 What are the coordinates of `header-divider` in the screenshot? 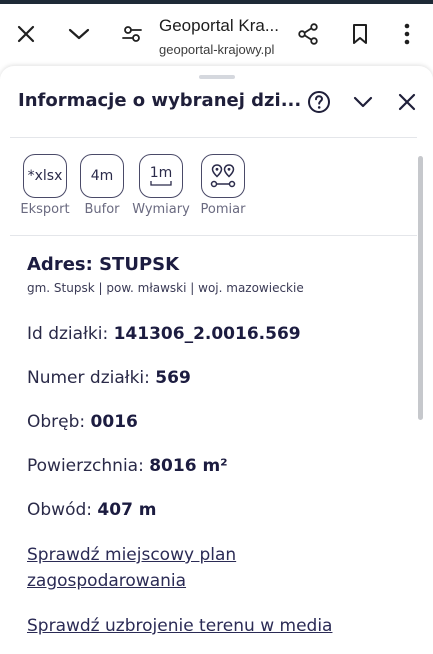 It's located at (213, 137).